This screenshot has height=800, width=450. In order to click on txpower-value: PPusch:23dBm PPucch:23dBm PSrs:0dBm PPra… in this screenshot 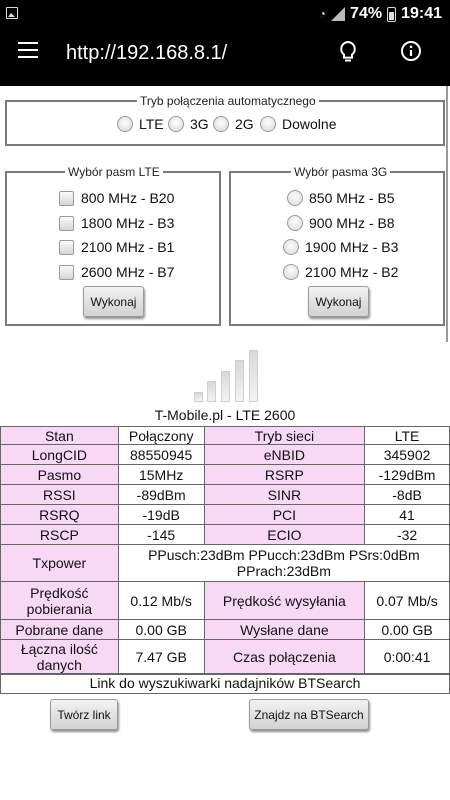, I will do `click(283, 563)`.